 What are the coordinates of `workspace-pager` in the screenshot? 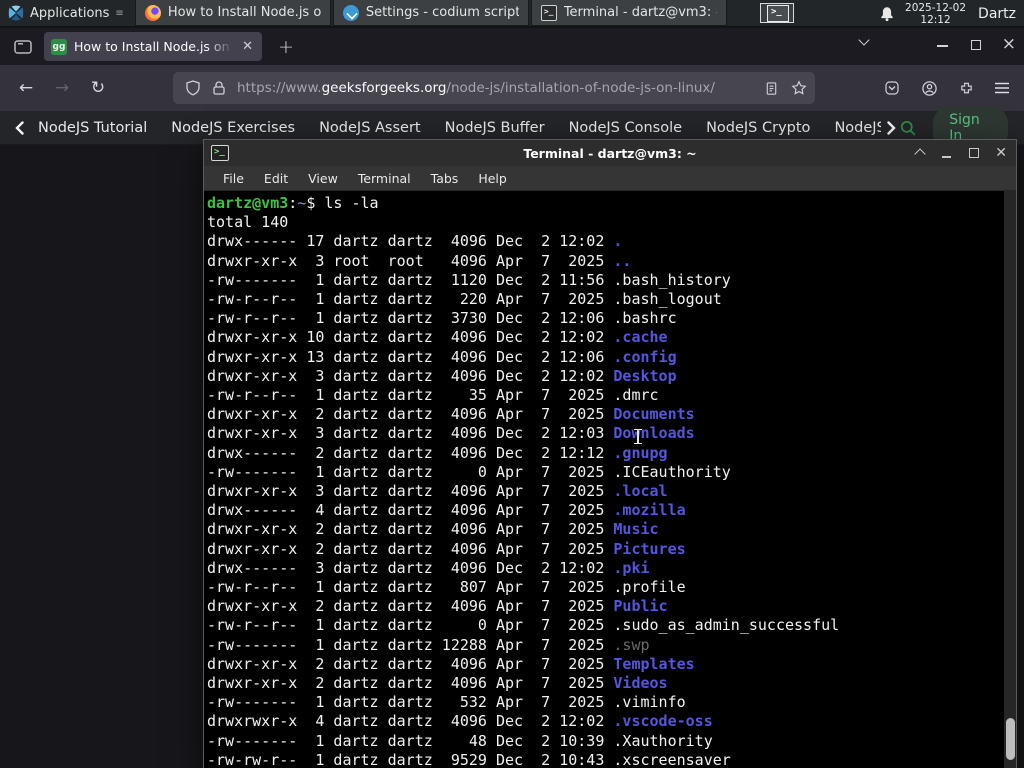 It's located at (780, 13).